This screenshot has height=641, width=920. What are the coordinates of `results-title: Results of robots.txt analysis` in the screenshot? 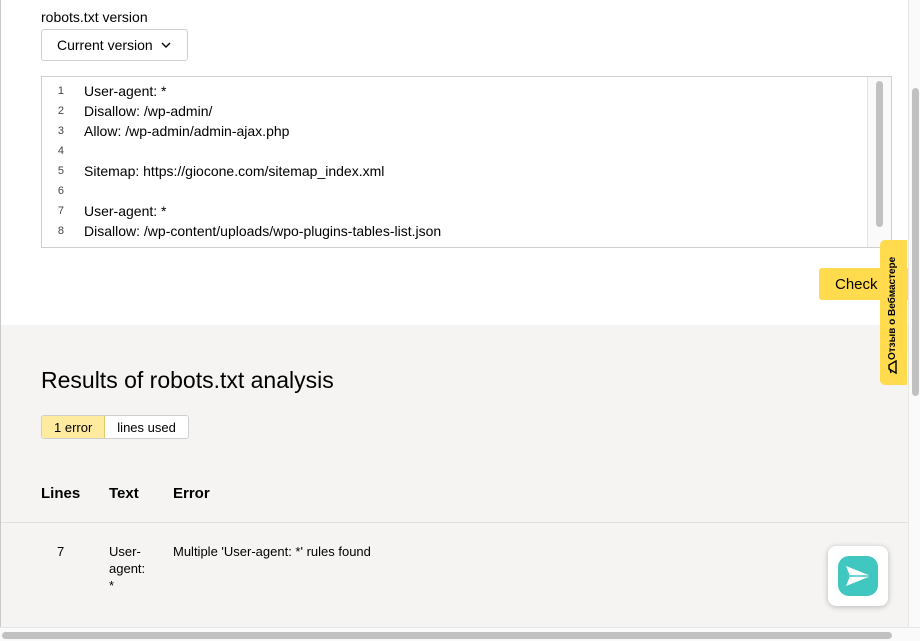 It's located at (187, 380).